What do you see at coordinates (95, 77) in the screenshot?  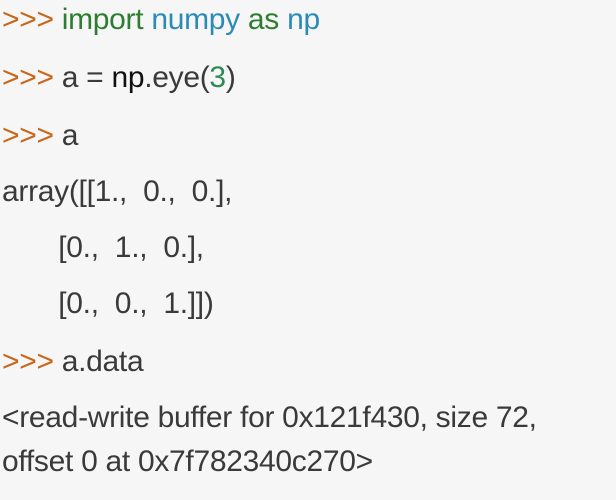 I see `assign-operator: =` at bounding box center [95, 77].